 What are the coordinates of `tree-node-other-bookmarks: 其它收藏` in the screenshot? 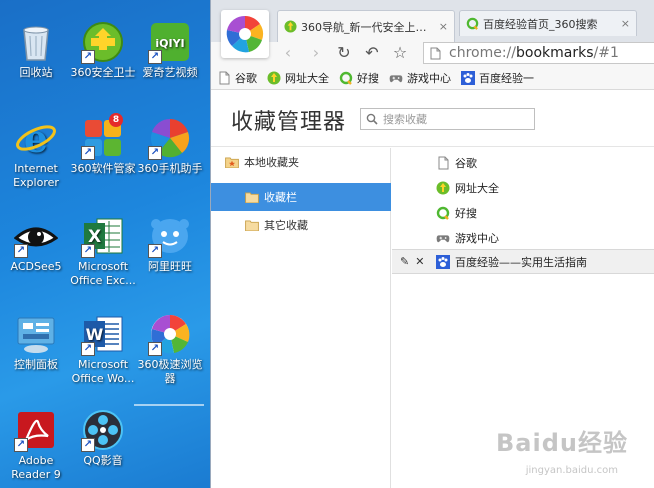 It's located at (301, 225).